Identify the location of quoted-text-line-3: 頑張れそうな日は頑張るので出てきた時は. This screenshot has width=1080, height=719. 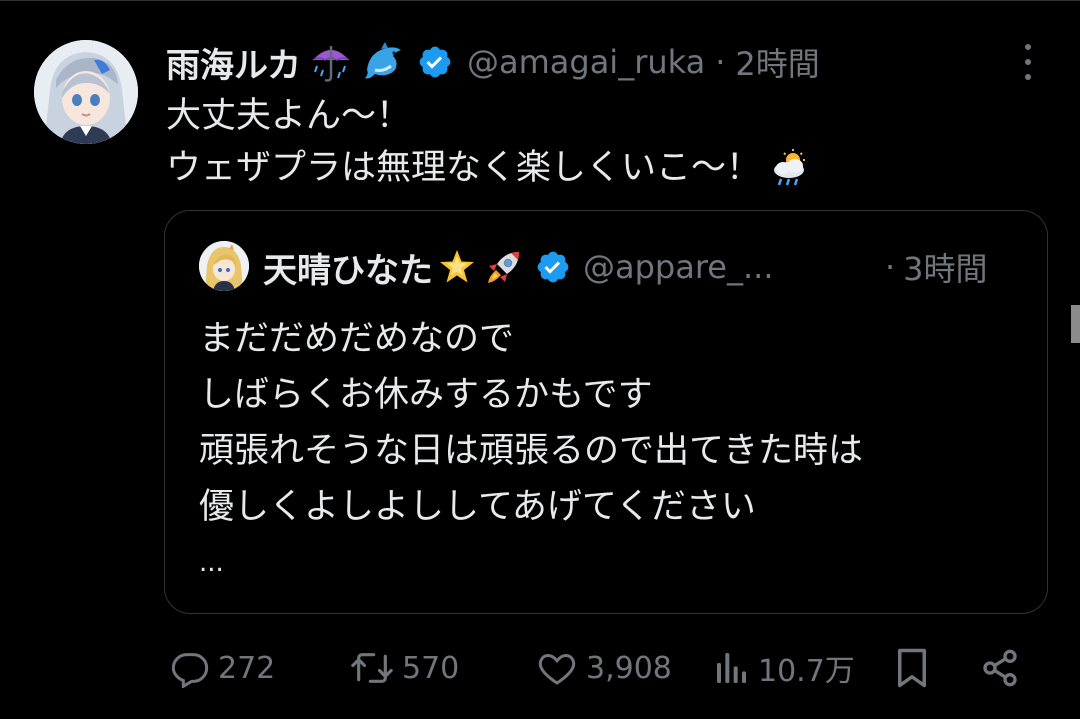
(531, 451).